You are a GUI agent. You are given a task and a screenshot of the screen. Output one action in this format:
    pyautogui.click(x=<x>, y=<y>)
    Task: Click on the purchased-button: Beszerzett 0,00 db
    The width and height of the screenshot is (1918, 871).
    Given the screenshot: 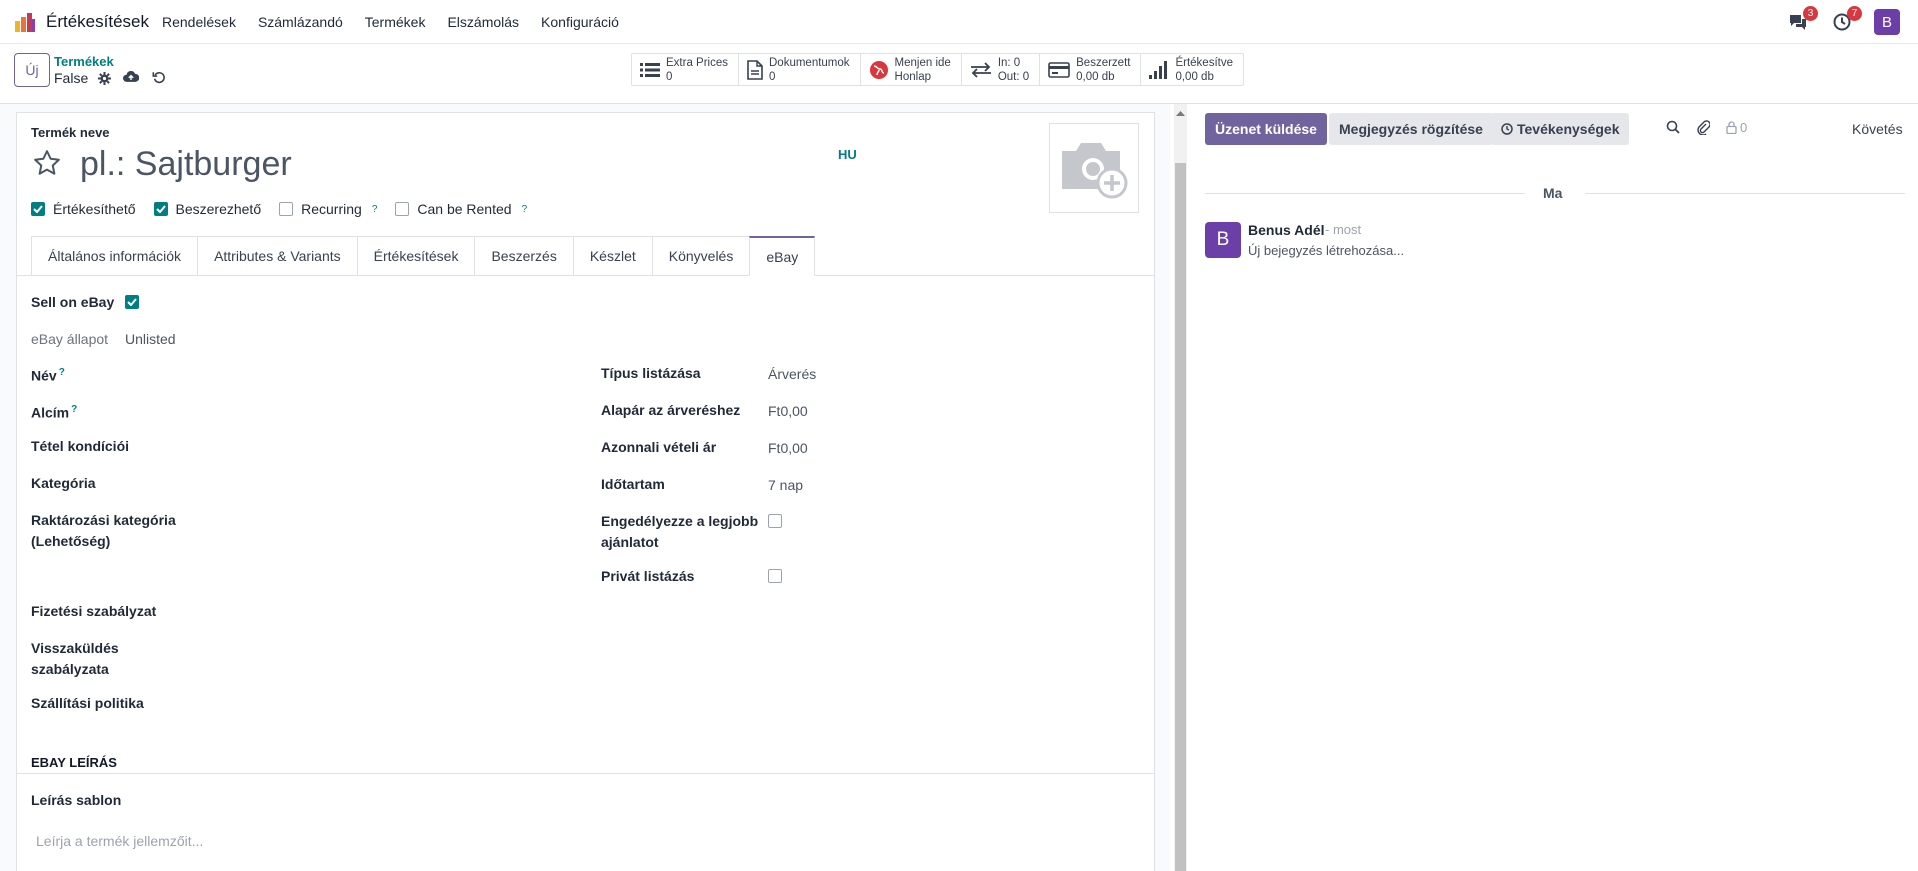 What is the action you would take?
    pyautogui.click(x=1091, y=69)
    